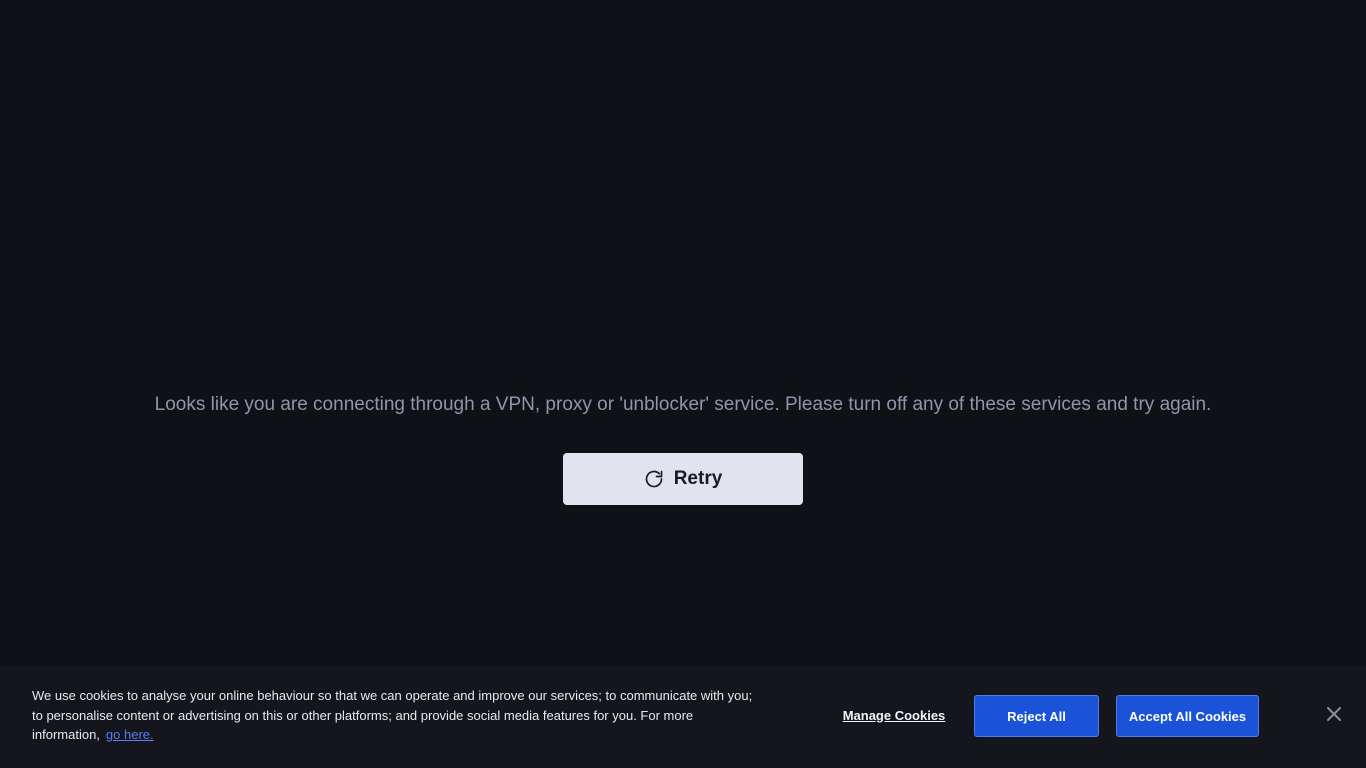 The width and height of the screenshot is (1366, 768). Describe the element at coordinates (1187, 716) in the screenshot. I see `accept-all-cookies-button: Accept All Cookies` at that location.